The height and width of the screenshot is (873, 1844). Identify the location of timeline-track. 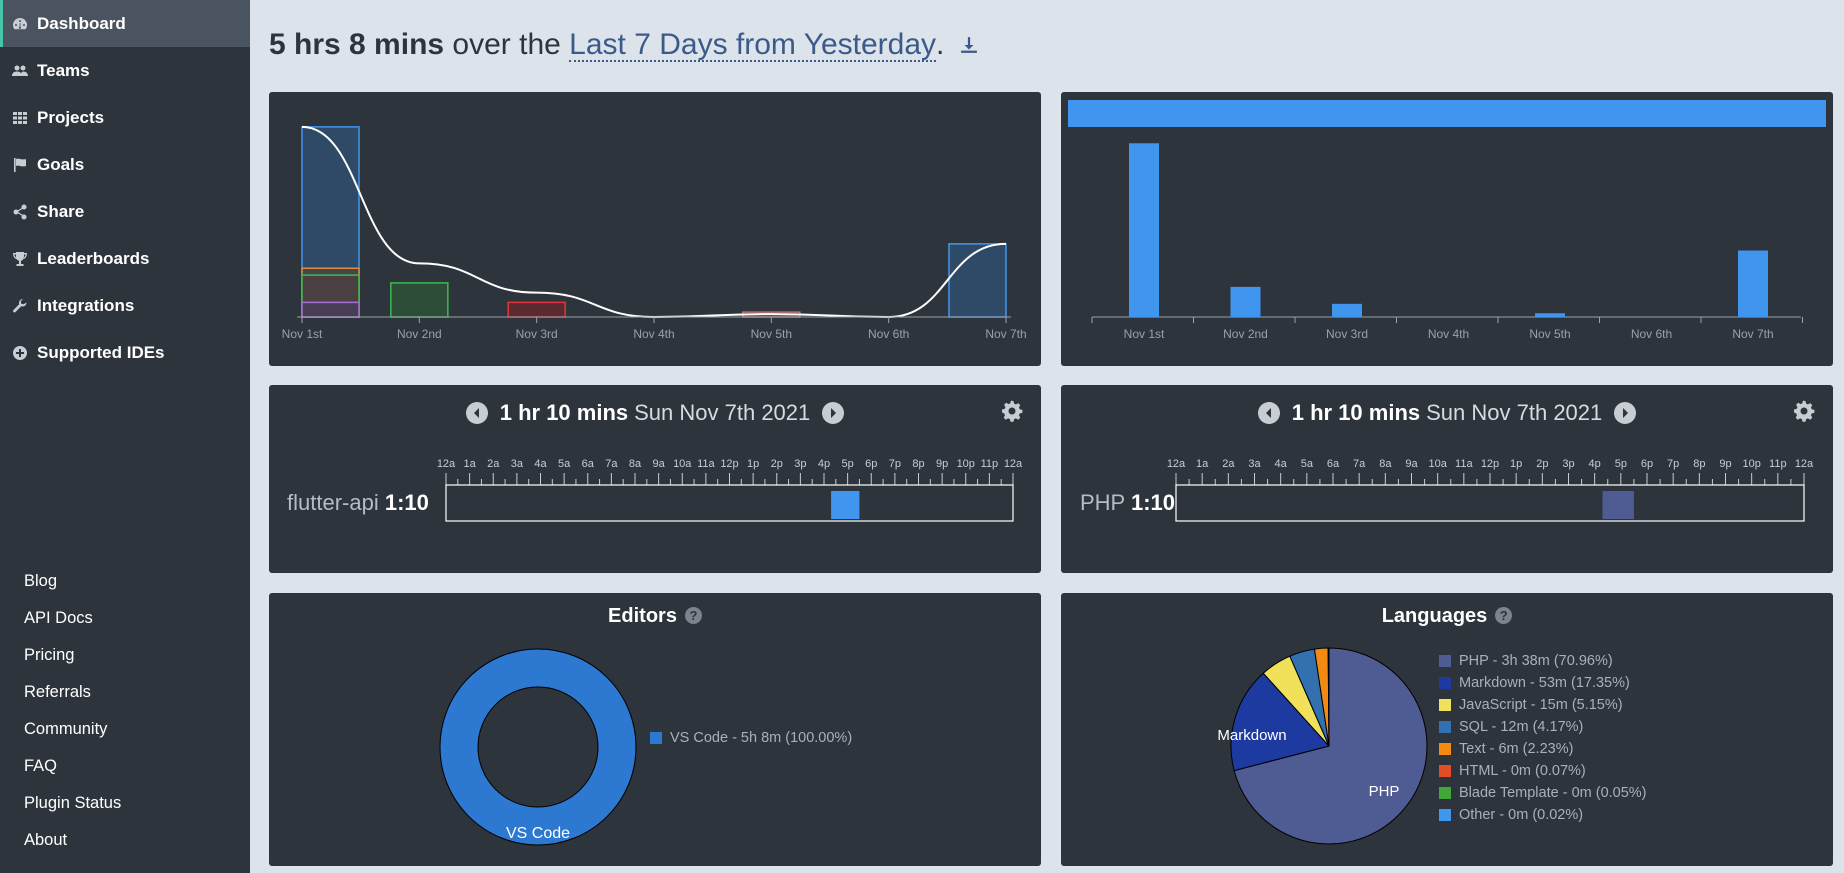
(729, 503).